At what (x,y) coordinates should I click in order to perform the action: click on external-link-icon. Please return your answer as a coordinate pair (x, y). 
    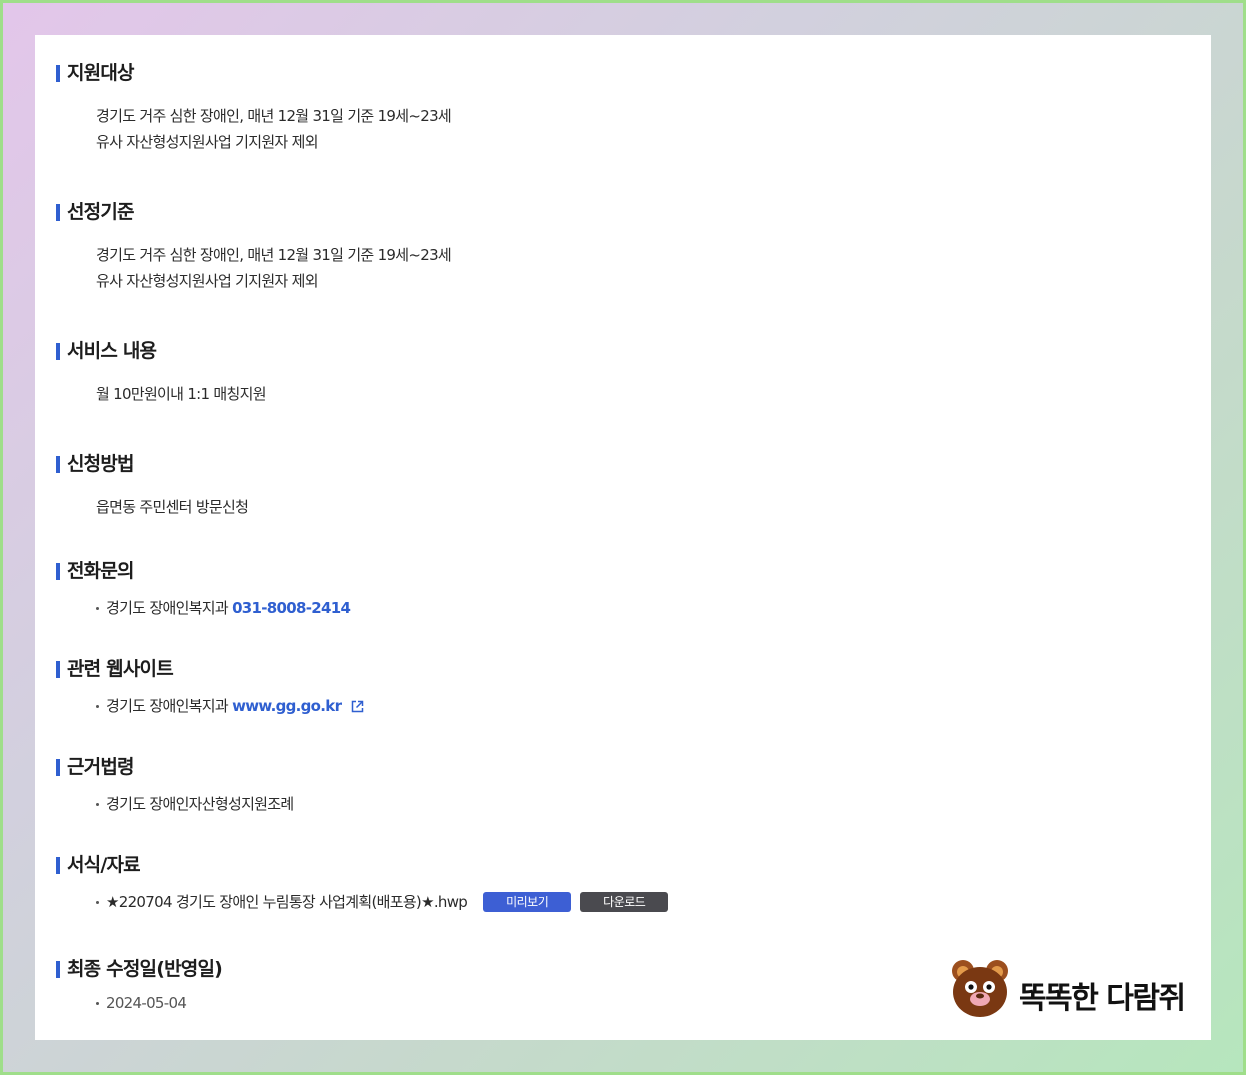
    Looking at the image, I should click on (357, 708).